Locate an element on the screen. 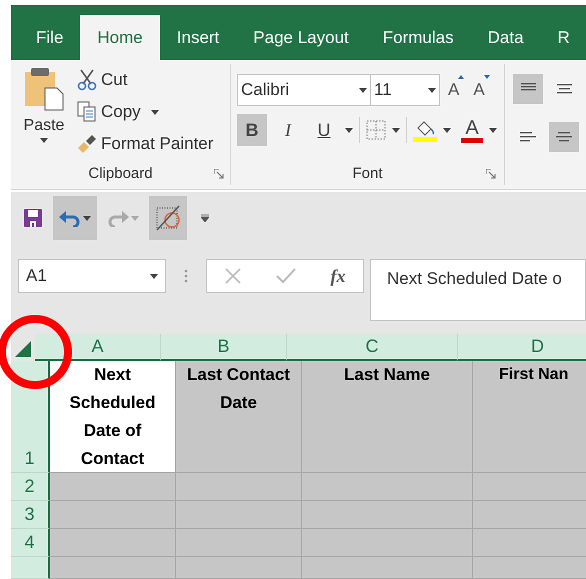  corner-triangle-icon is located at coordinates (23, 349).